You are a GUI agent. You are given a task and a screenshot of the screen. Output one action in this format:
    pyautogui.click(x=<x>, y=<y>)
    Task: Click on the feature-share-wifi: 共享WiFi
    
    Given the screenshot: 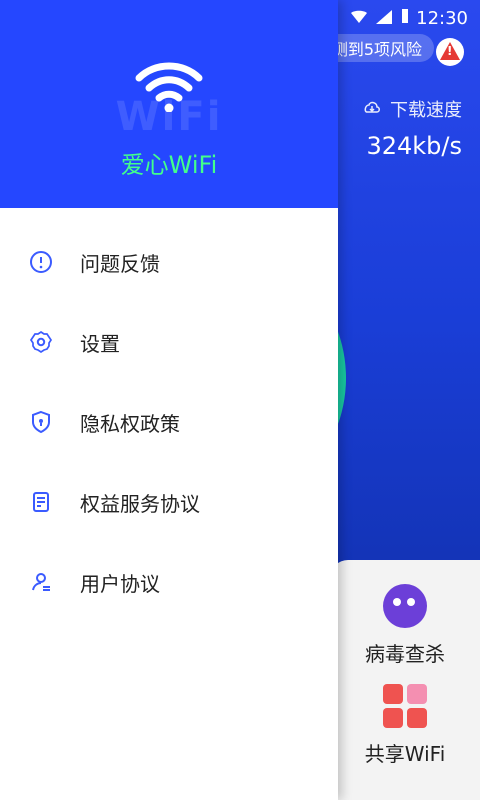 What is the action you would take?
    pyautogui.click(x=405, y=725)
    